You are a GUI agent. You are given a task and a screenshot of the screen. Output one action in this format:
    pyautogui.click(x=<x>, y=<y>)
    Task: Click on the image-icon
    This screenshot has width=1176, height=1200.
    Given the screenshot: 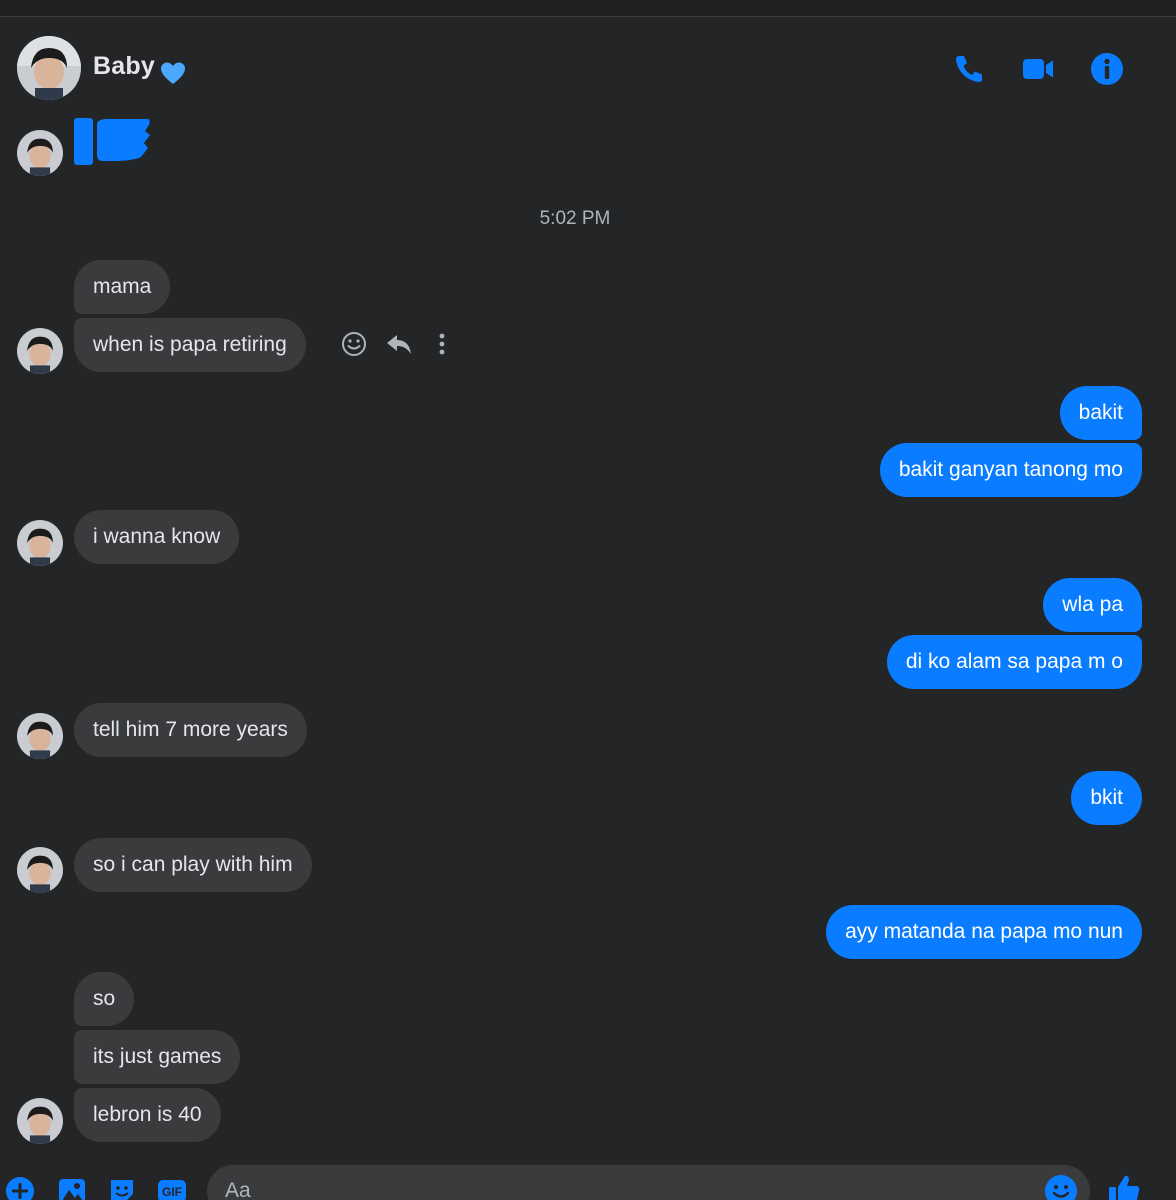 What is the action you would take?
    pyautogui.click(x=72, y=1188)
    